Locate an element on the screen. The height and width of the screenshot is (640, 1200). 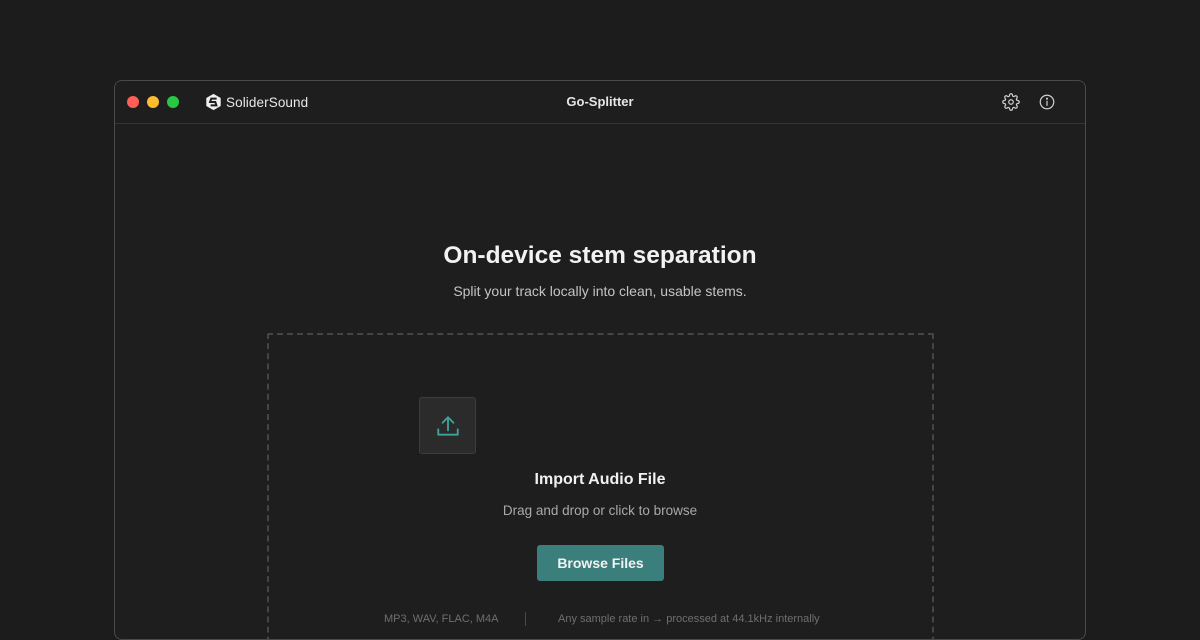
gear-icon is located at coordinates (1011, 102).